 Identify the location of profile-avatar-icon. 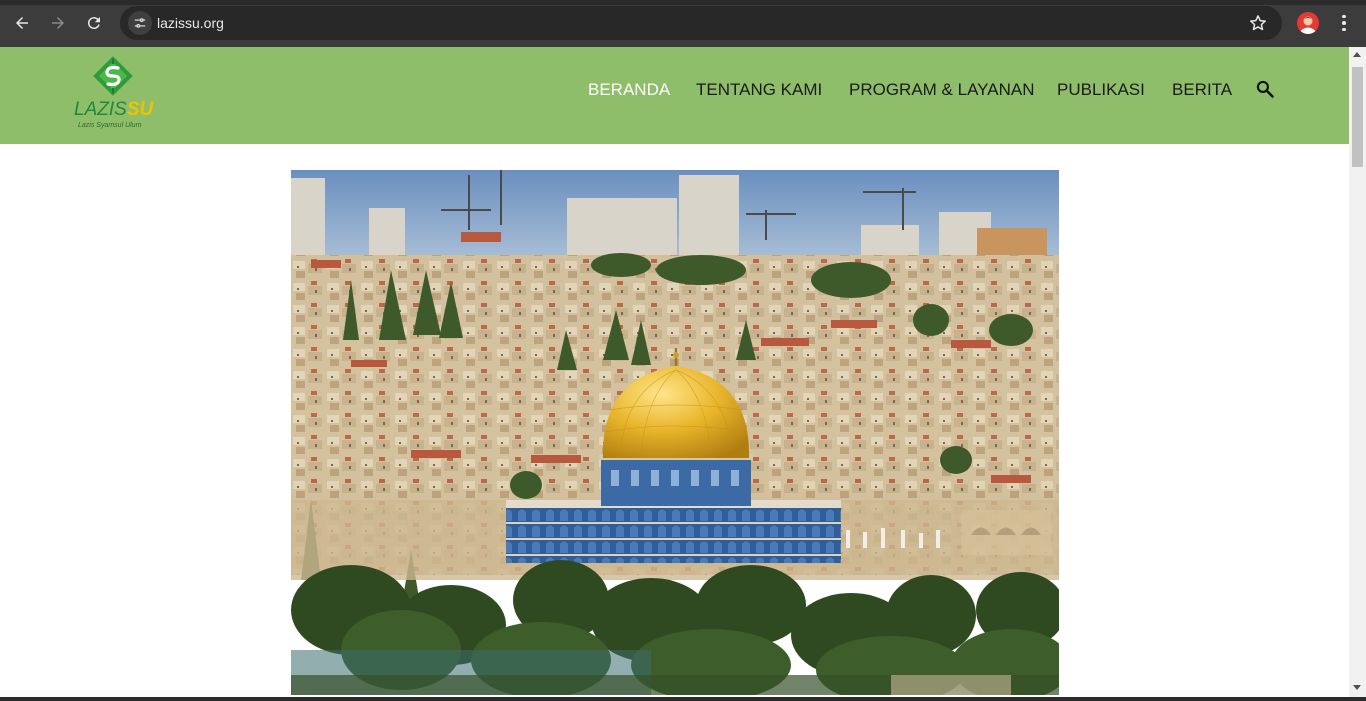
(1308, 23).